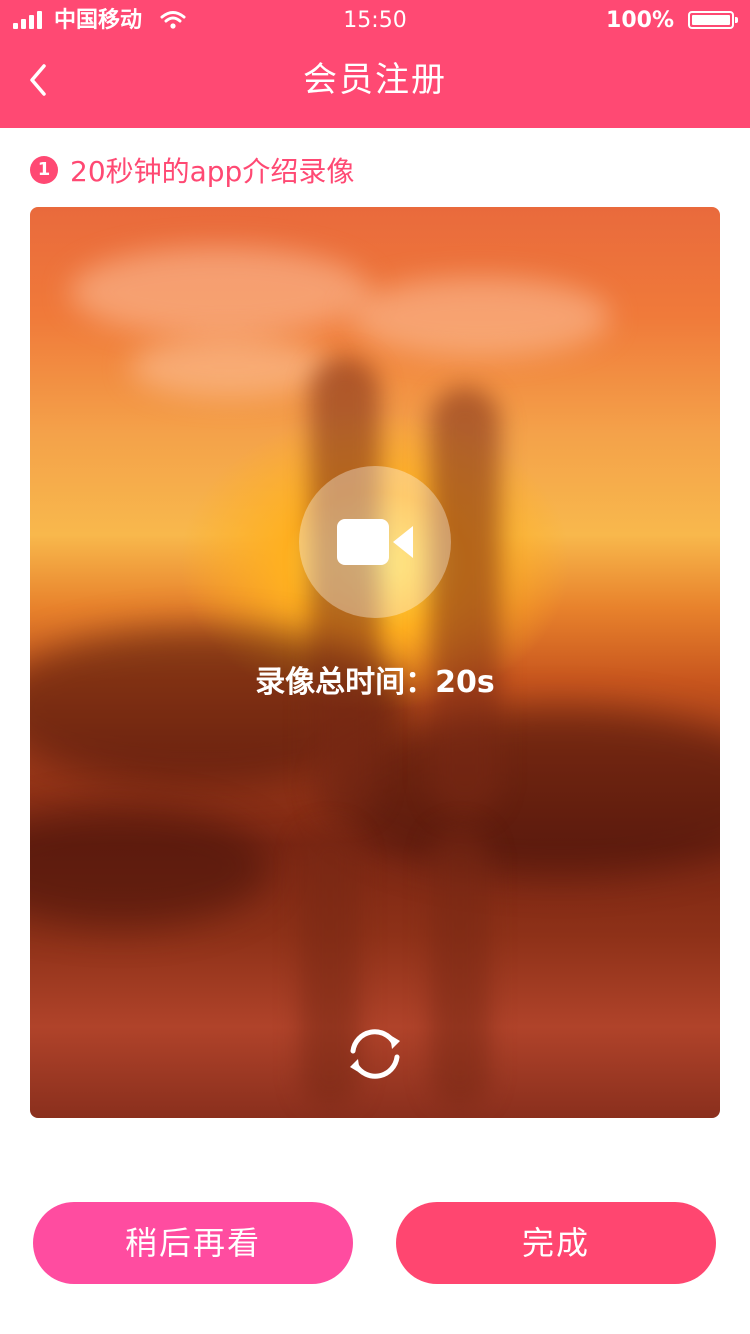 Image resolution: width=750 pixels, height=1334 pixels. I want to click on battery-icon, so click(713, 20).